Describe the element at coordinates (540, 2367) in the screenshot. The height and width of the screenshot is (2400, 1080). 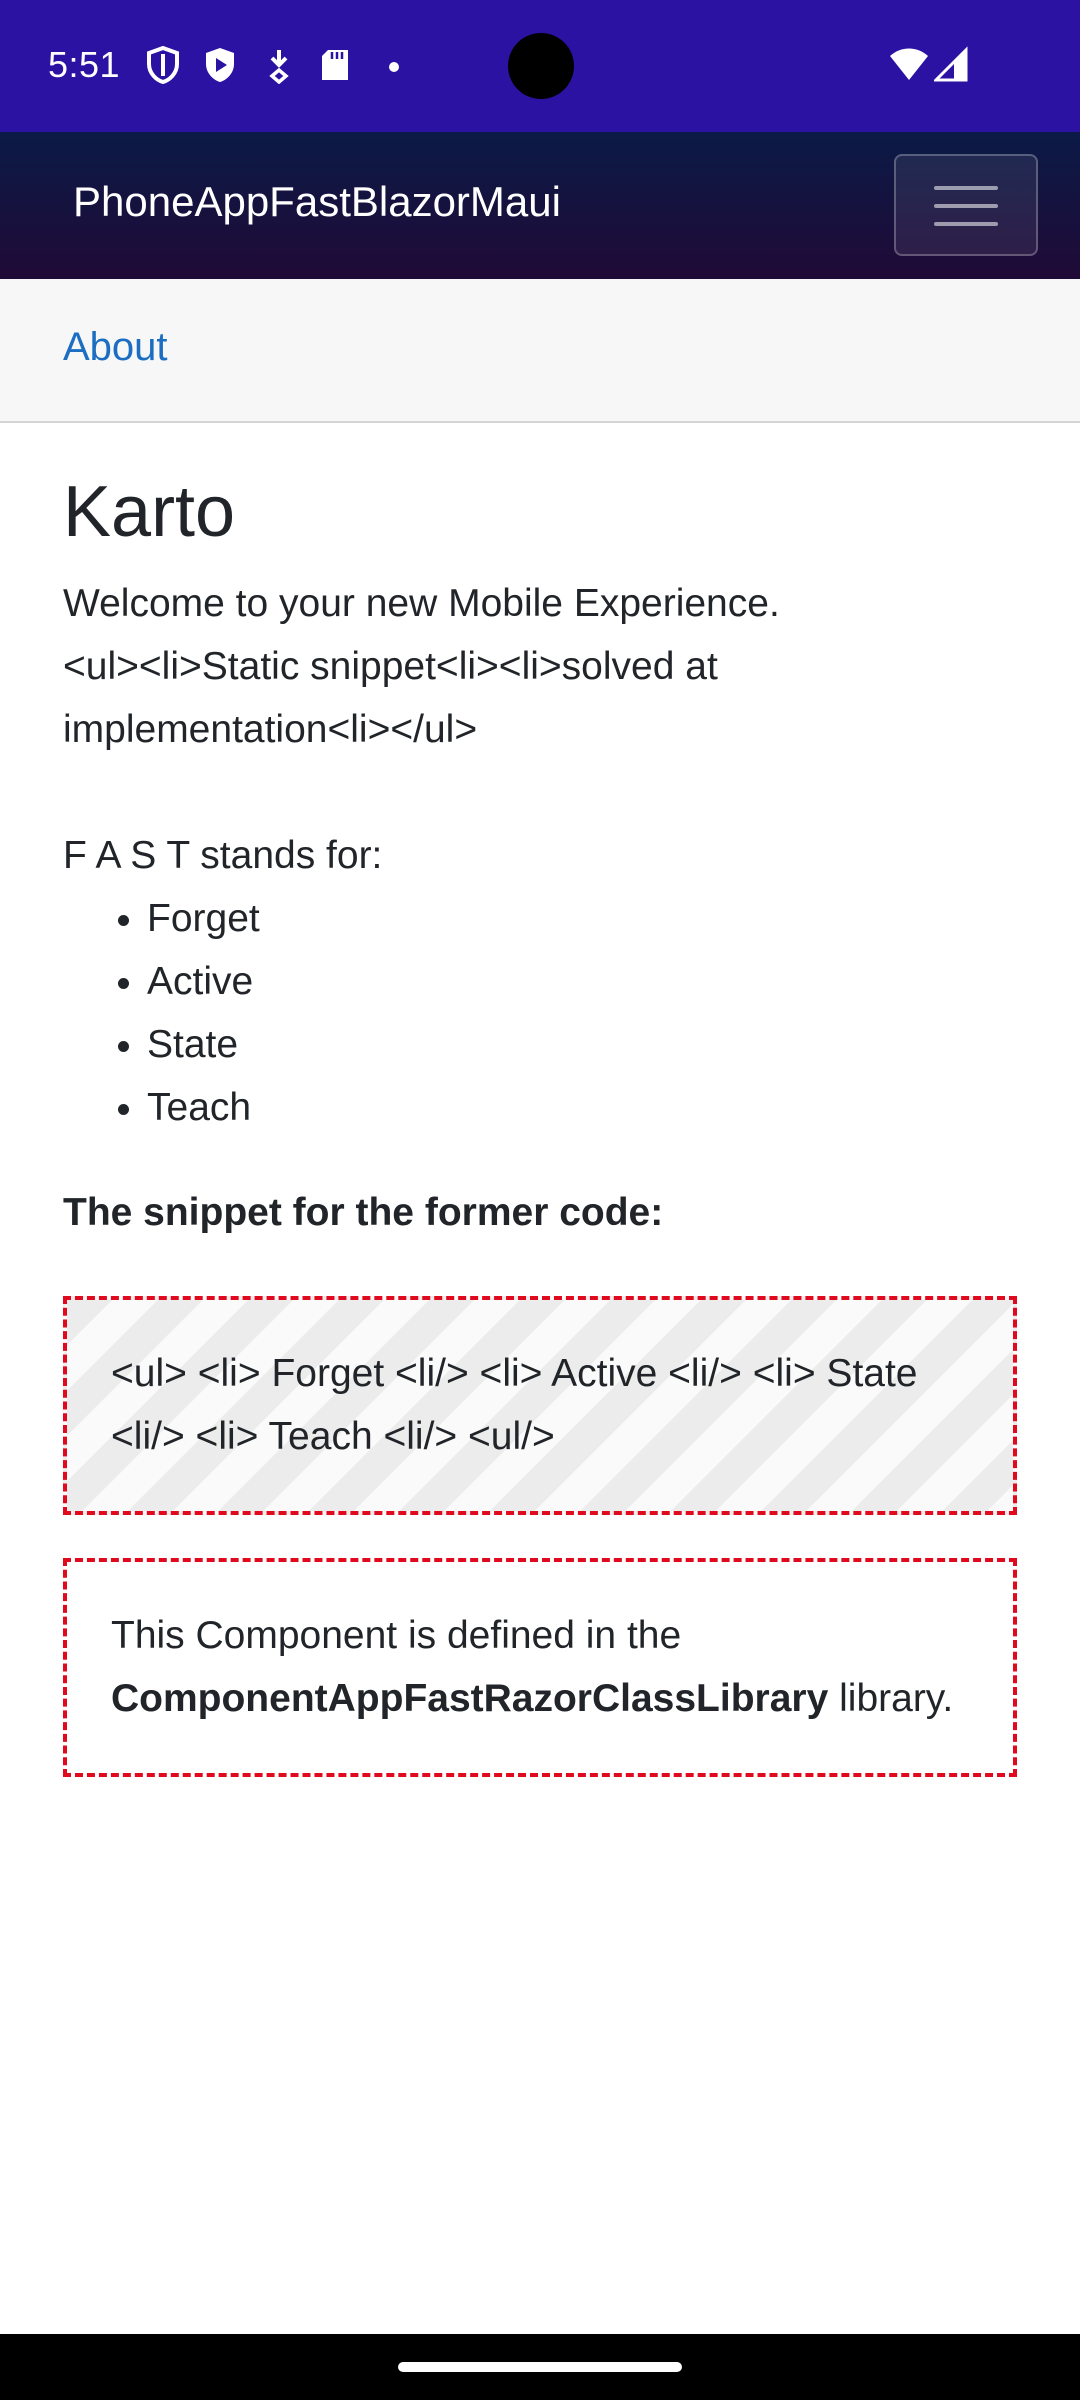
I see `home-indicator` at that location.